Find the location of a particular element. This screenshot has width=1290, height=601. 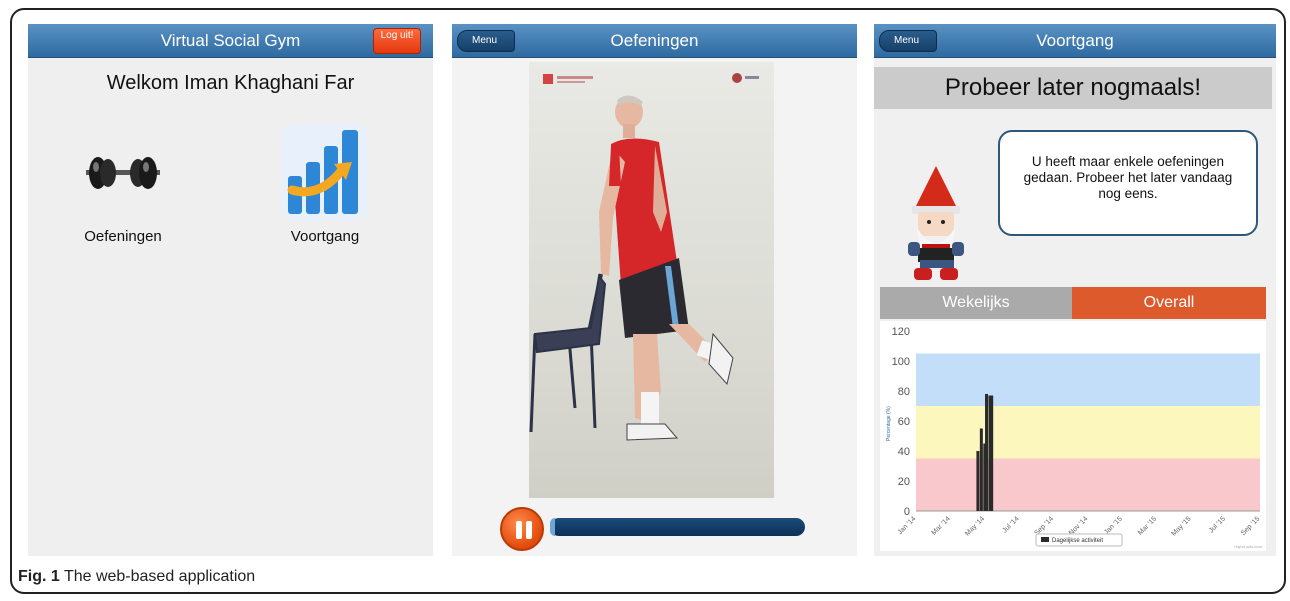

tab-weekly: Wekelijks is located at coordinates (976, 303).